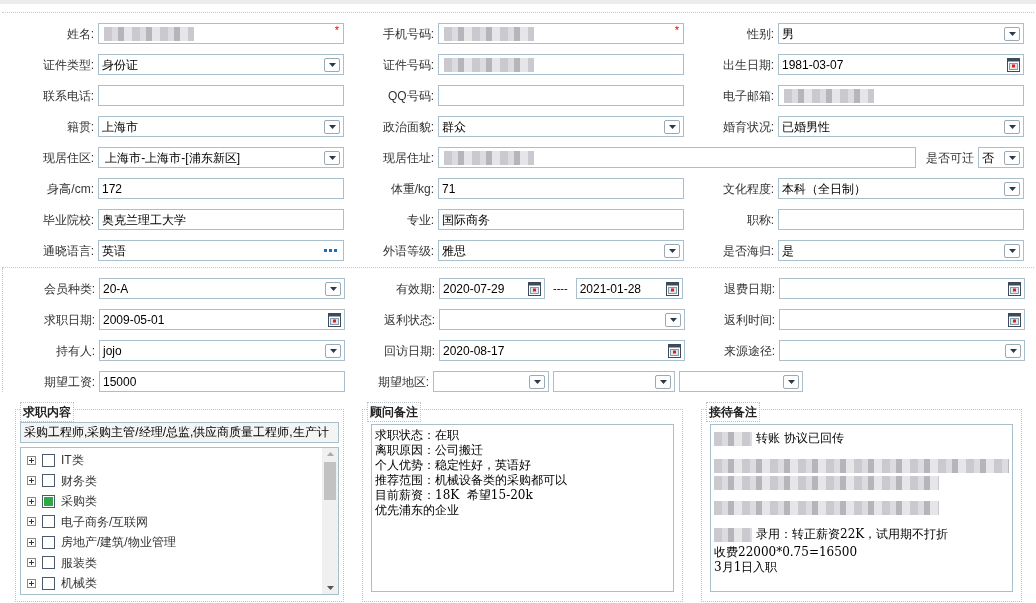  What do you see at coordinates (174, 583) in the screenshot?
I see `tree-item: 机械类` at bounding box center [174, 583].